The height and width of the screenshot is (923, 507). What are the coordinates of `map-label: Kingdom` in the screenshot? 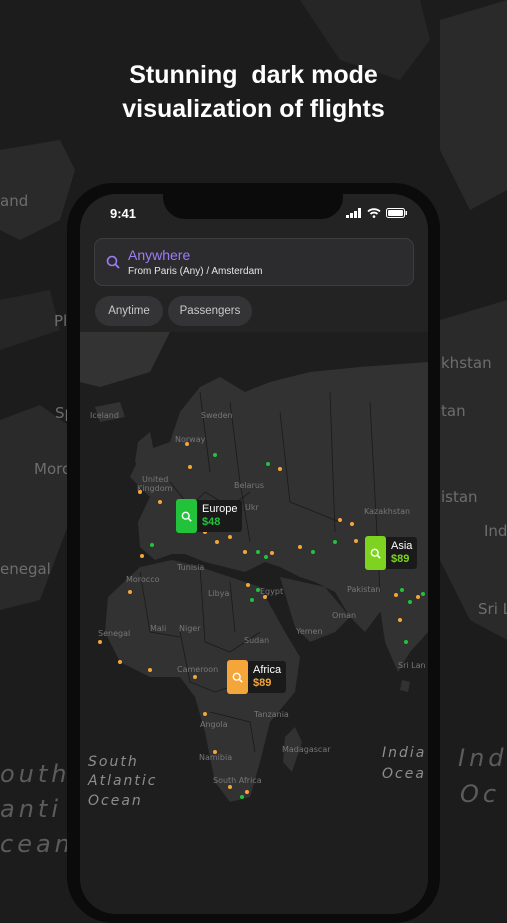 It's located at (155, 488).